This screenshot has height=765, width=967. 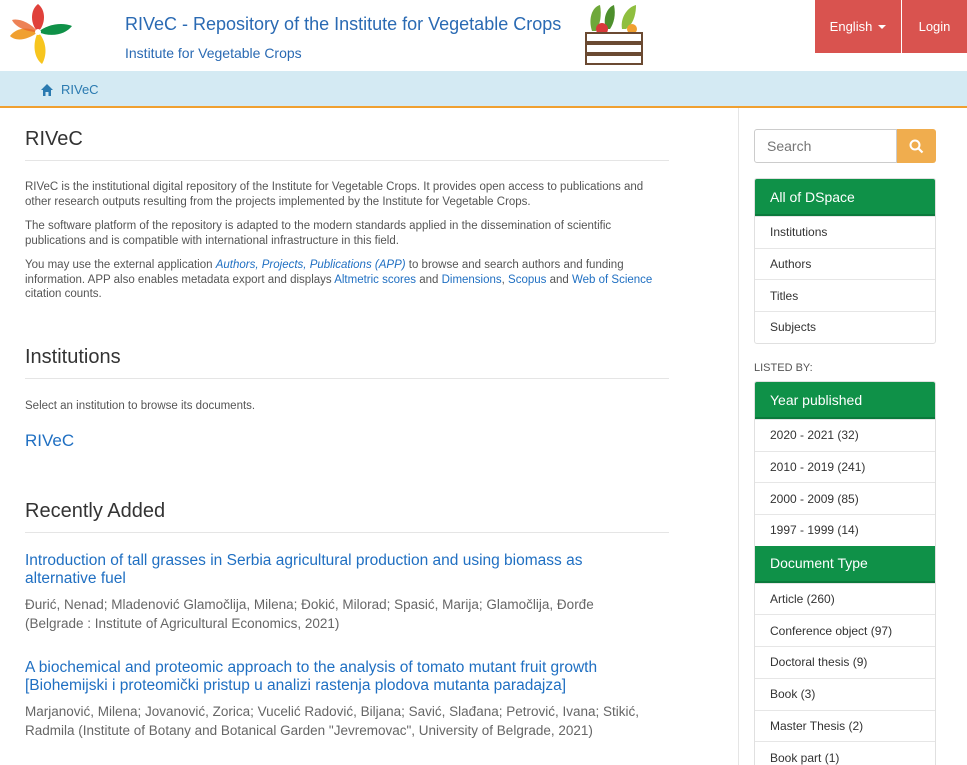 I want to click on site-subtitle: Institute for Vegetable Crops, so click(x=213, y=53).